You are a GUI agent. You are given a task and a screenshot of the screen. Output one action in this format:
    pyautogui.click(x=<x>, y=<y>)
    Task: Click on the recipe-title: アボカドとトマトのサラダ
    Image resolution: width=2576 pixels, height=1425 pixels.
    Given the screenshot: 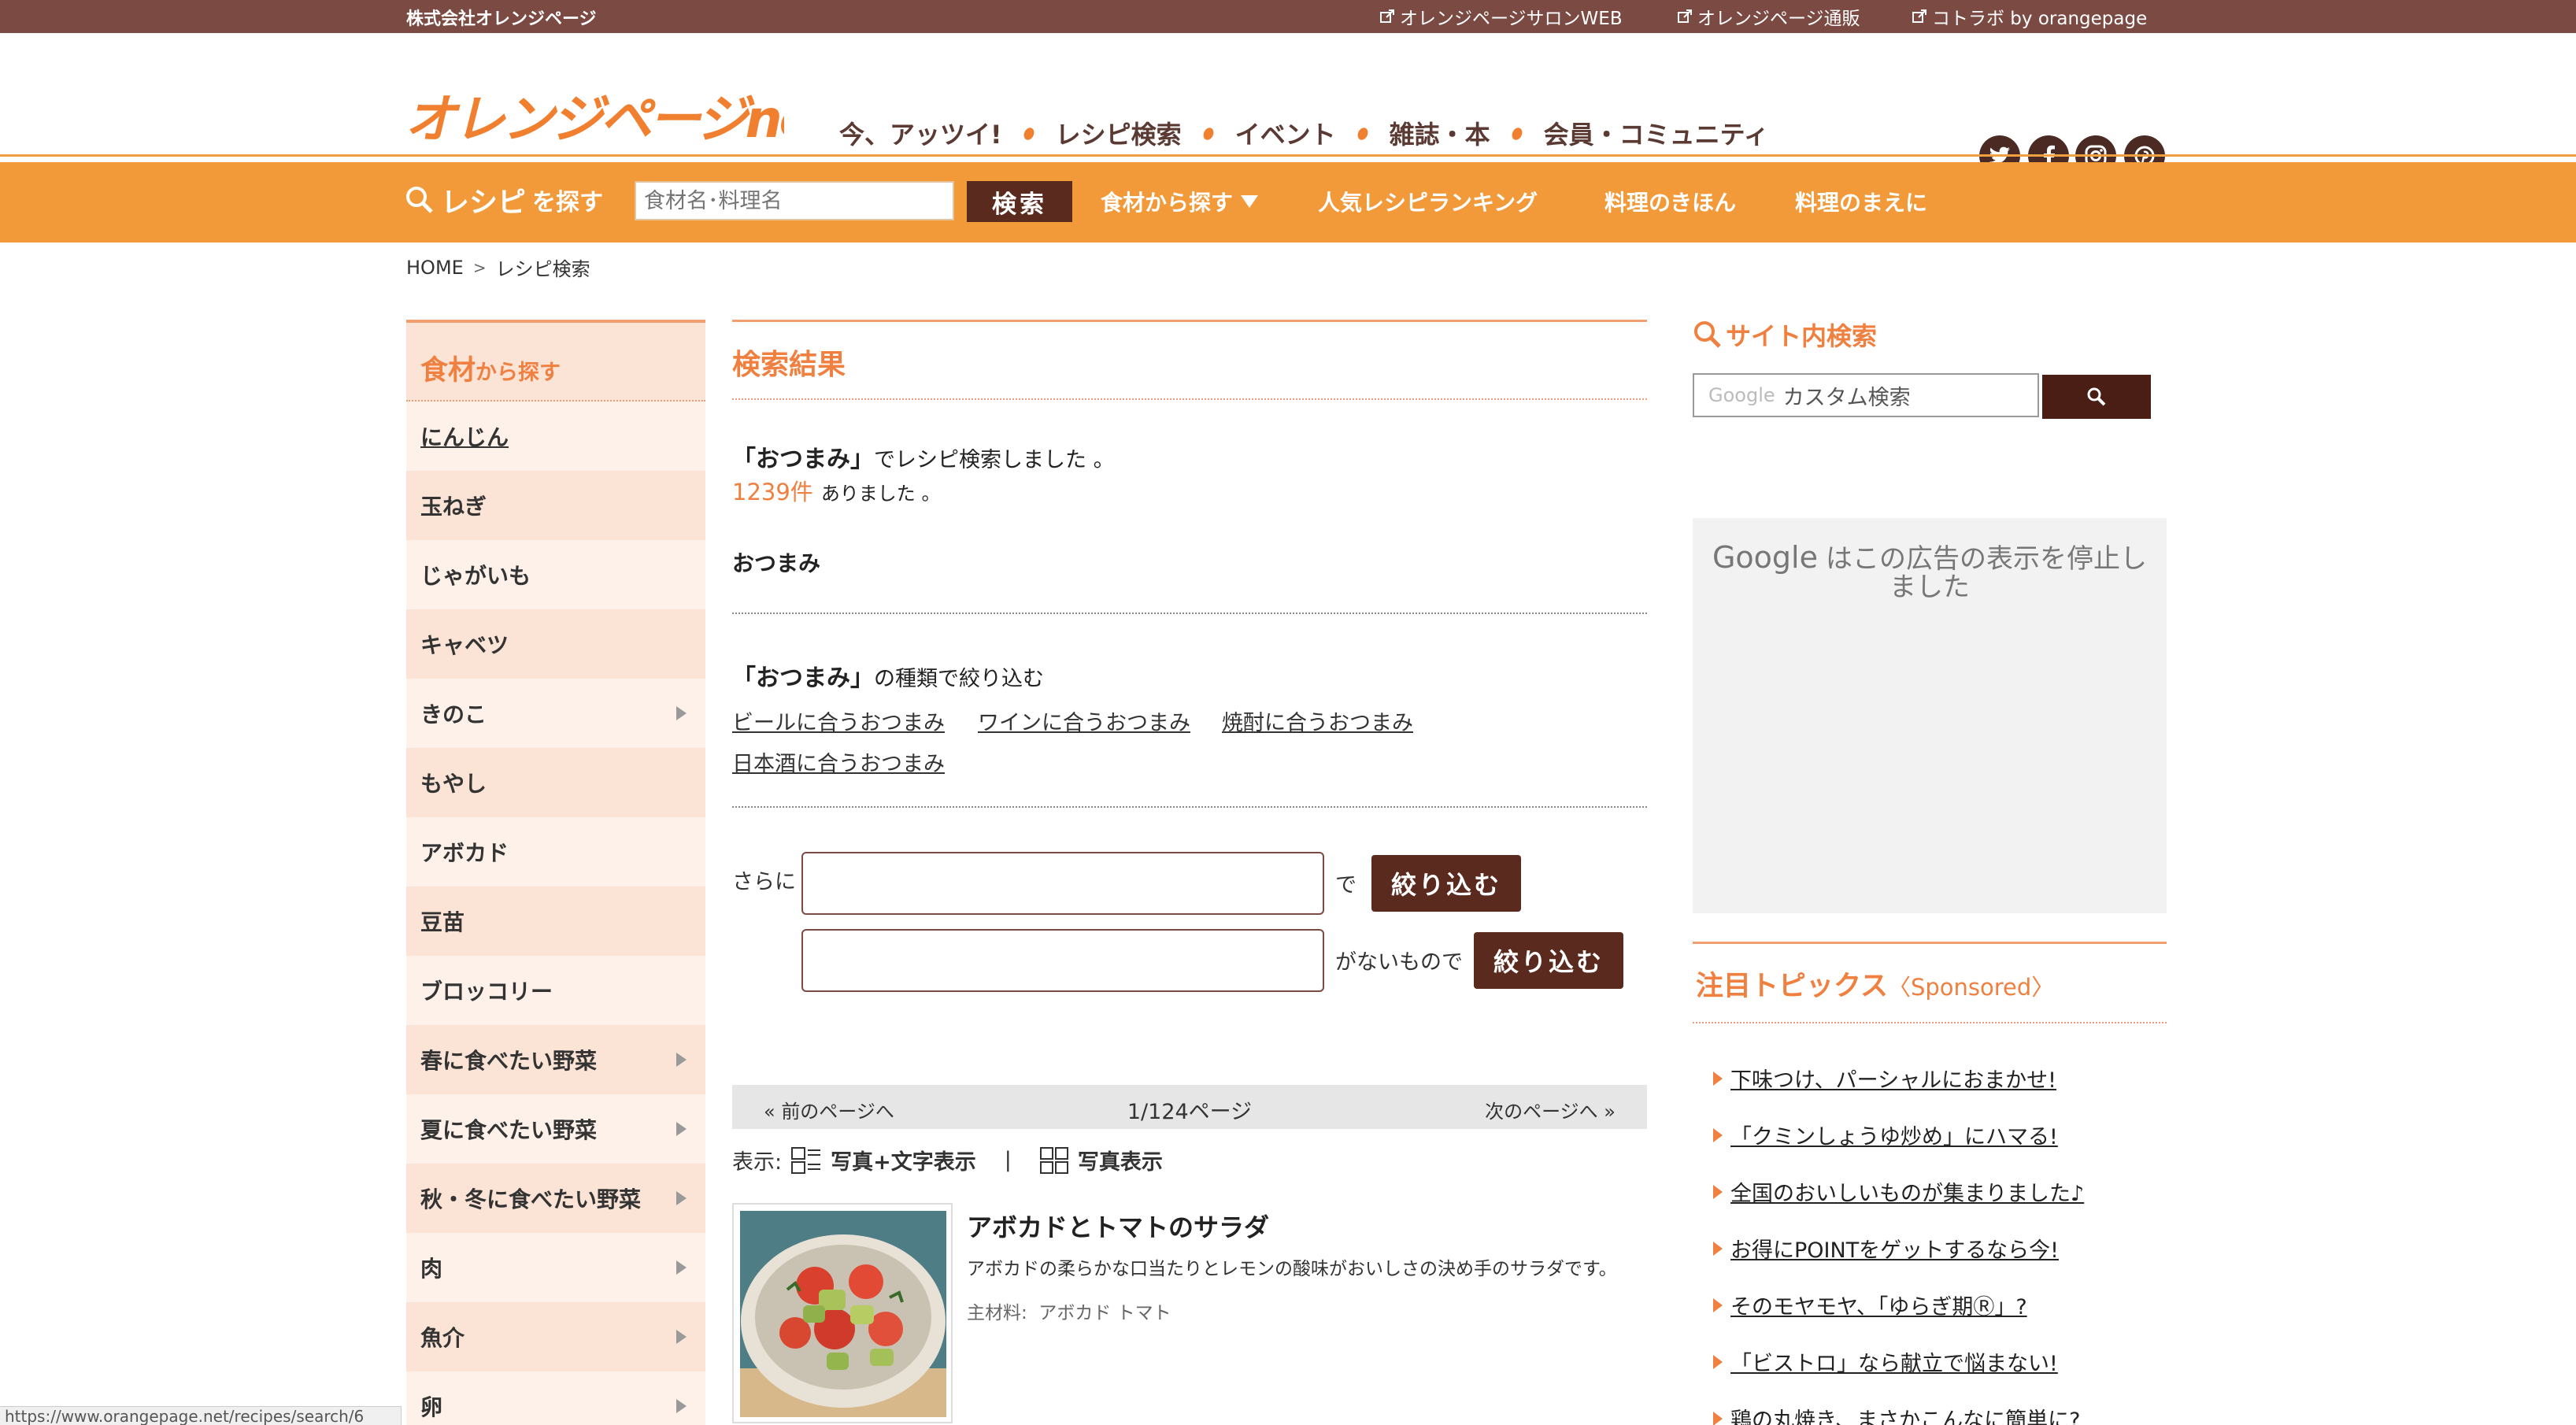 What is the action you would take?
    pyautogui.click(x=1118, y=1226)
    